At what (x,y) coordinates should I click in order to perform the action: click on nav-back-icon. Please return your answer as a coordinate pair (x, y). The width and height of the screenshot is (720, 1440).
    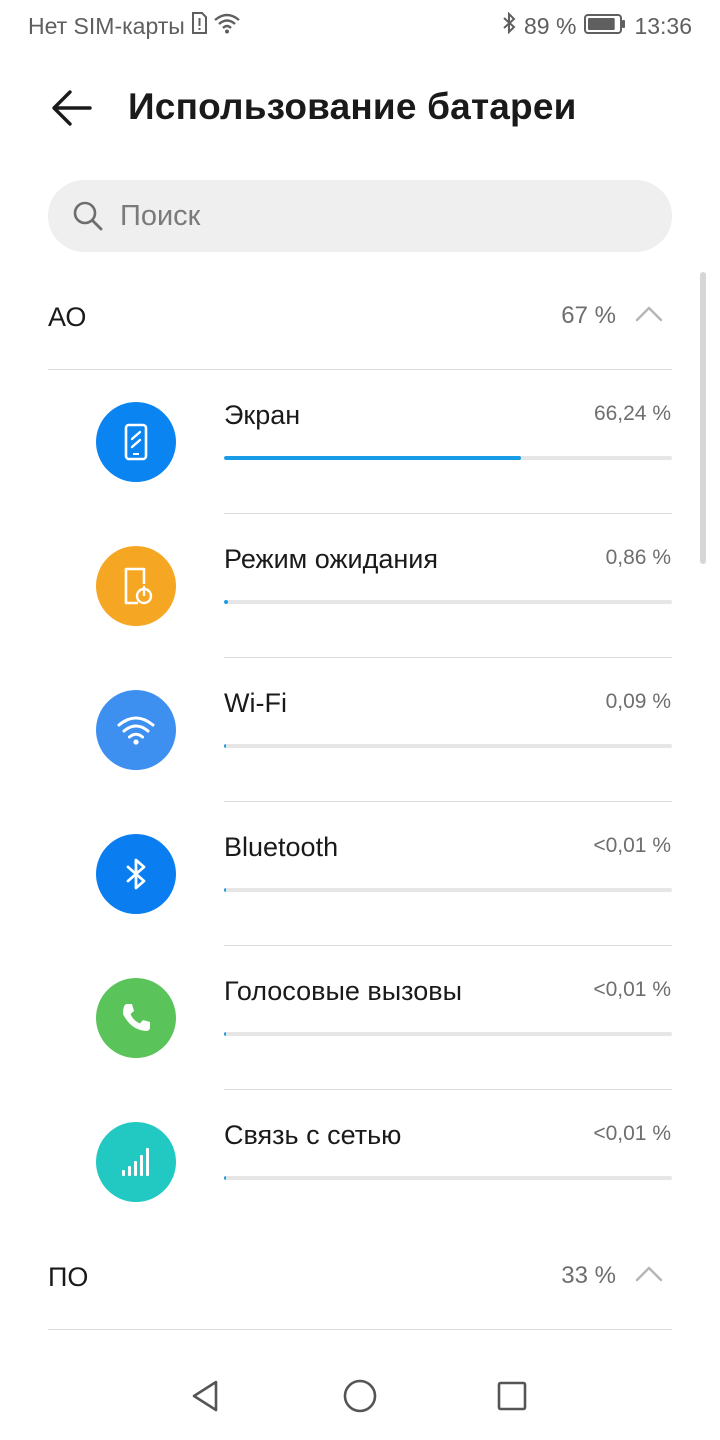
    Looking at the image, I should click on (205, 1396).